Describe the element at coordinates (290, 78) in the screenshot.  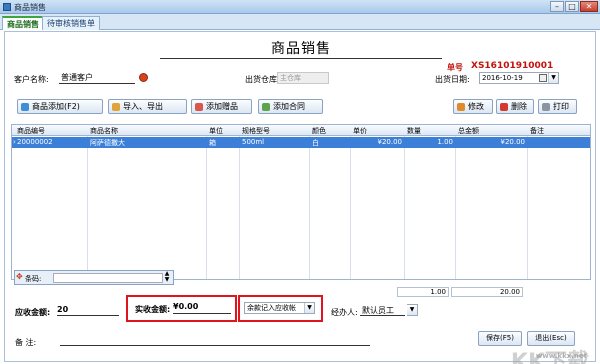
I see `warehouse-value: 主仓库` at that location.